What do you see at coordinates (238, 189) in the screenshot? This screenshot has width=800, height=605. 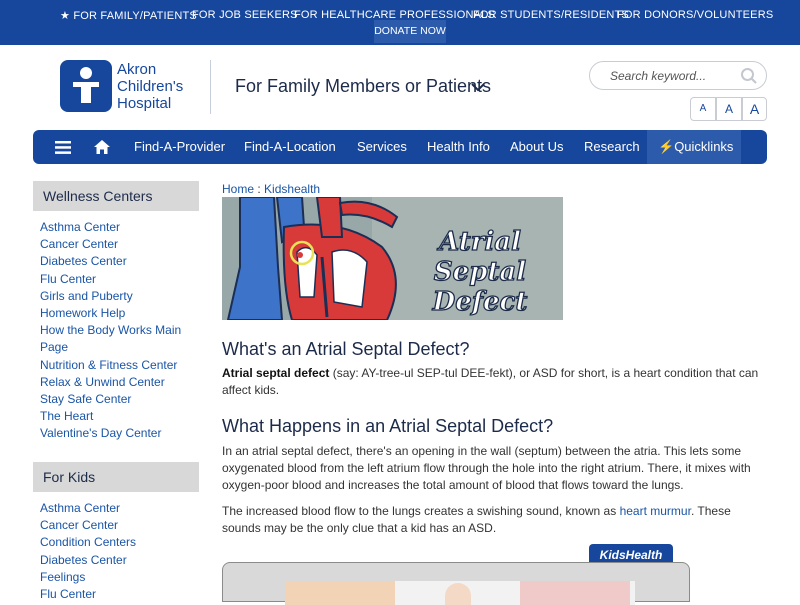 I see `breadcrumb-home-link: Home` at bounding box center [238, 189].